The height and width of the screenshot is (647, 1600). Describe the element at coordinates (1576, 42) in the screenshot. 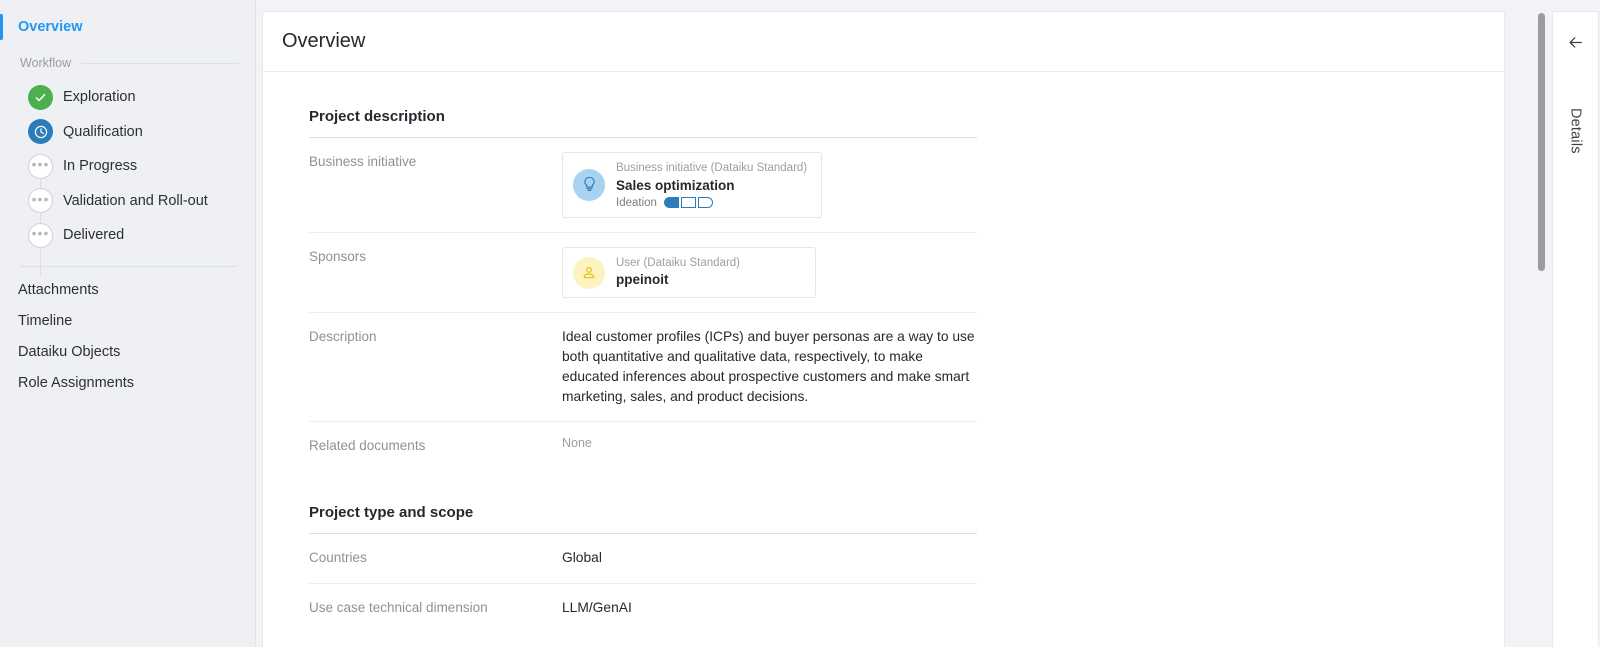

I see `arrow-left-icon` at that location.